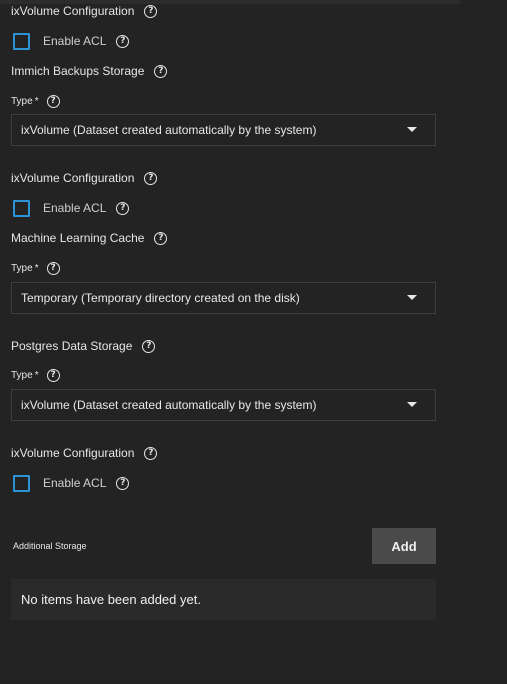 The height and width of the screenshot is (684, 507). I want to click on additional-storage-label: Additional Storage, so click(50, 546).